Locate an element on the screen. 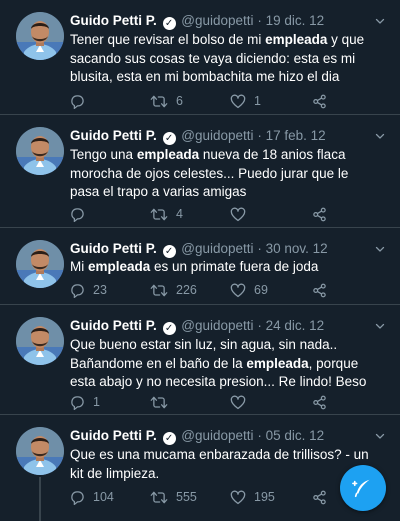  tweet-date: 05 dic. 12 is located at coordinates (295, 435).